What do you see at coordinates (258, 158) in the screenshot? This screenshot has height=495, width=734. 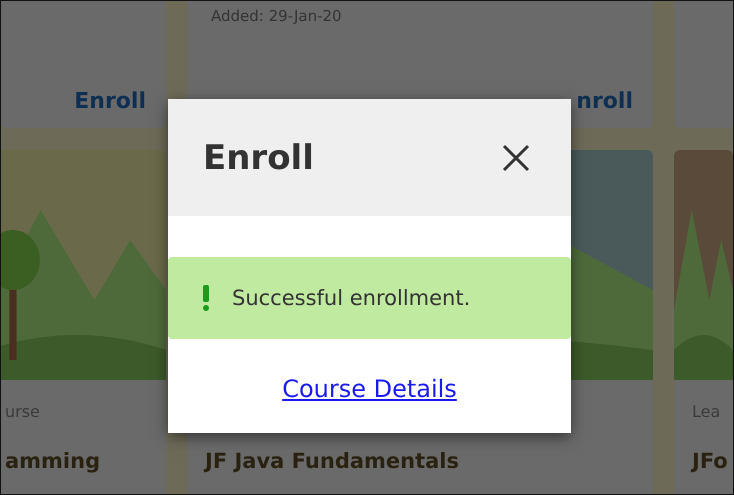 I see `dialog-title: Enroll` at bounding box center [258, 158].